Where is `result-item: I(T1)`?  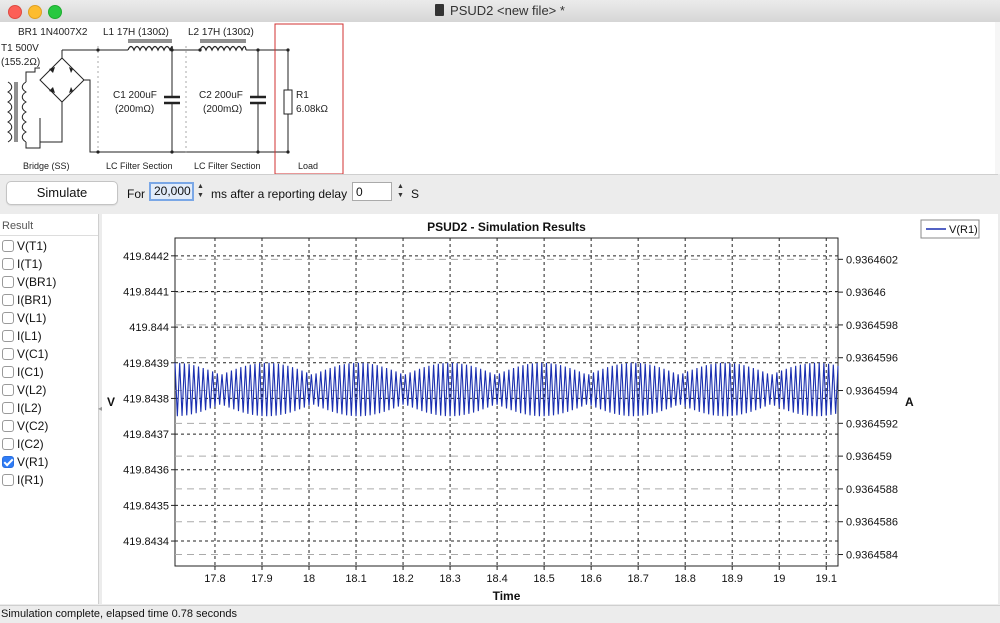 result-item: I(T1) is located at coordinates (47, 264).